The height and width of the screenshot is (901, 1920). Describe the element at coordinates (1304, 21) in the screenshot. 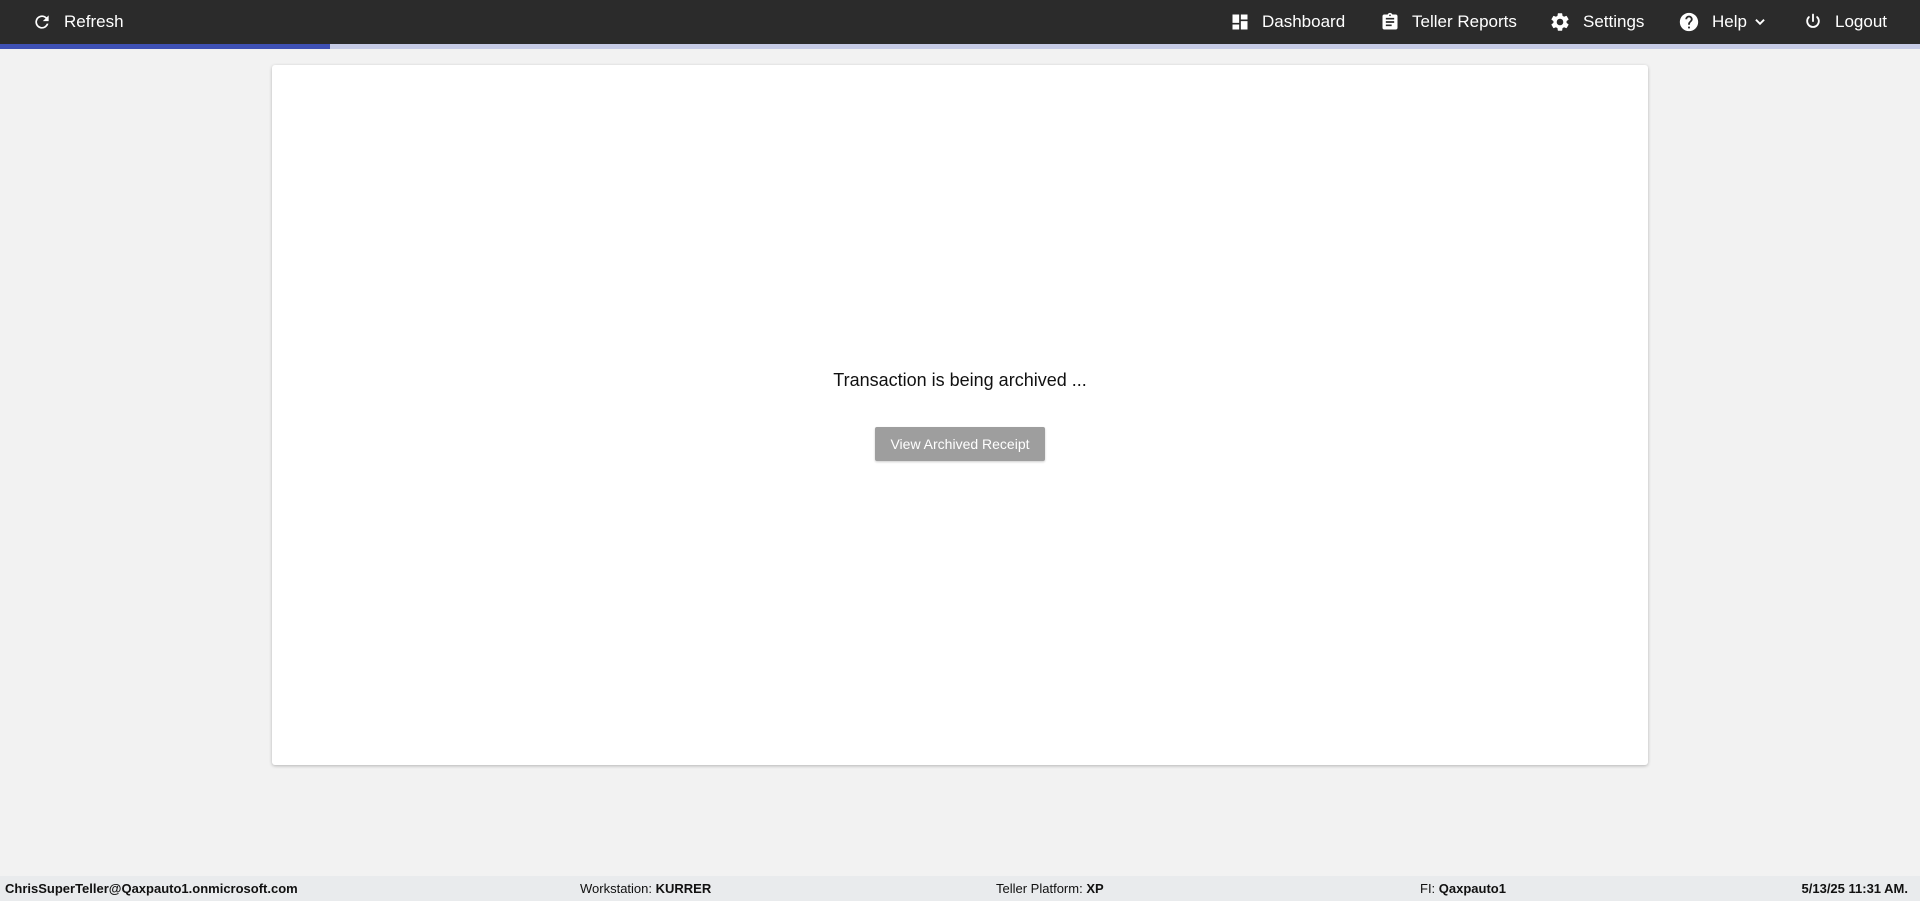

I see `nav-dashboard-label: Dashboard` at that location.